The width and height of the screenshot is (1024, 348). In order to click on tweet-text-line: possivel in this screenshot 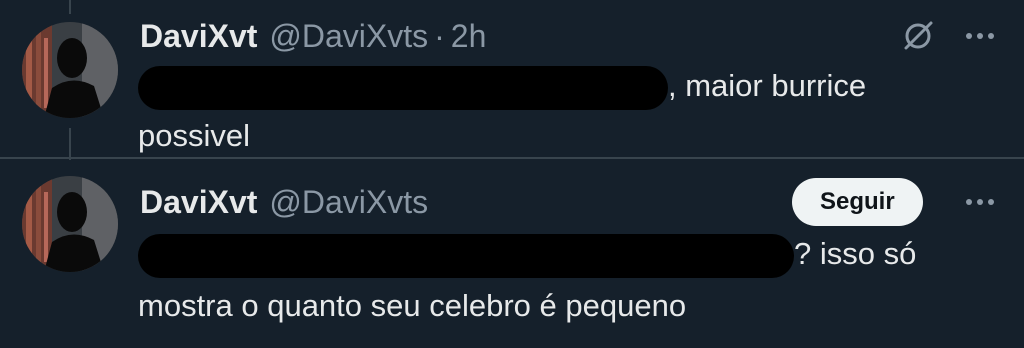, I will do `click(194, 135)`.